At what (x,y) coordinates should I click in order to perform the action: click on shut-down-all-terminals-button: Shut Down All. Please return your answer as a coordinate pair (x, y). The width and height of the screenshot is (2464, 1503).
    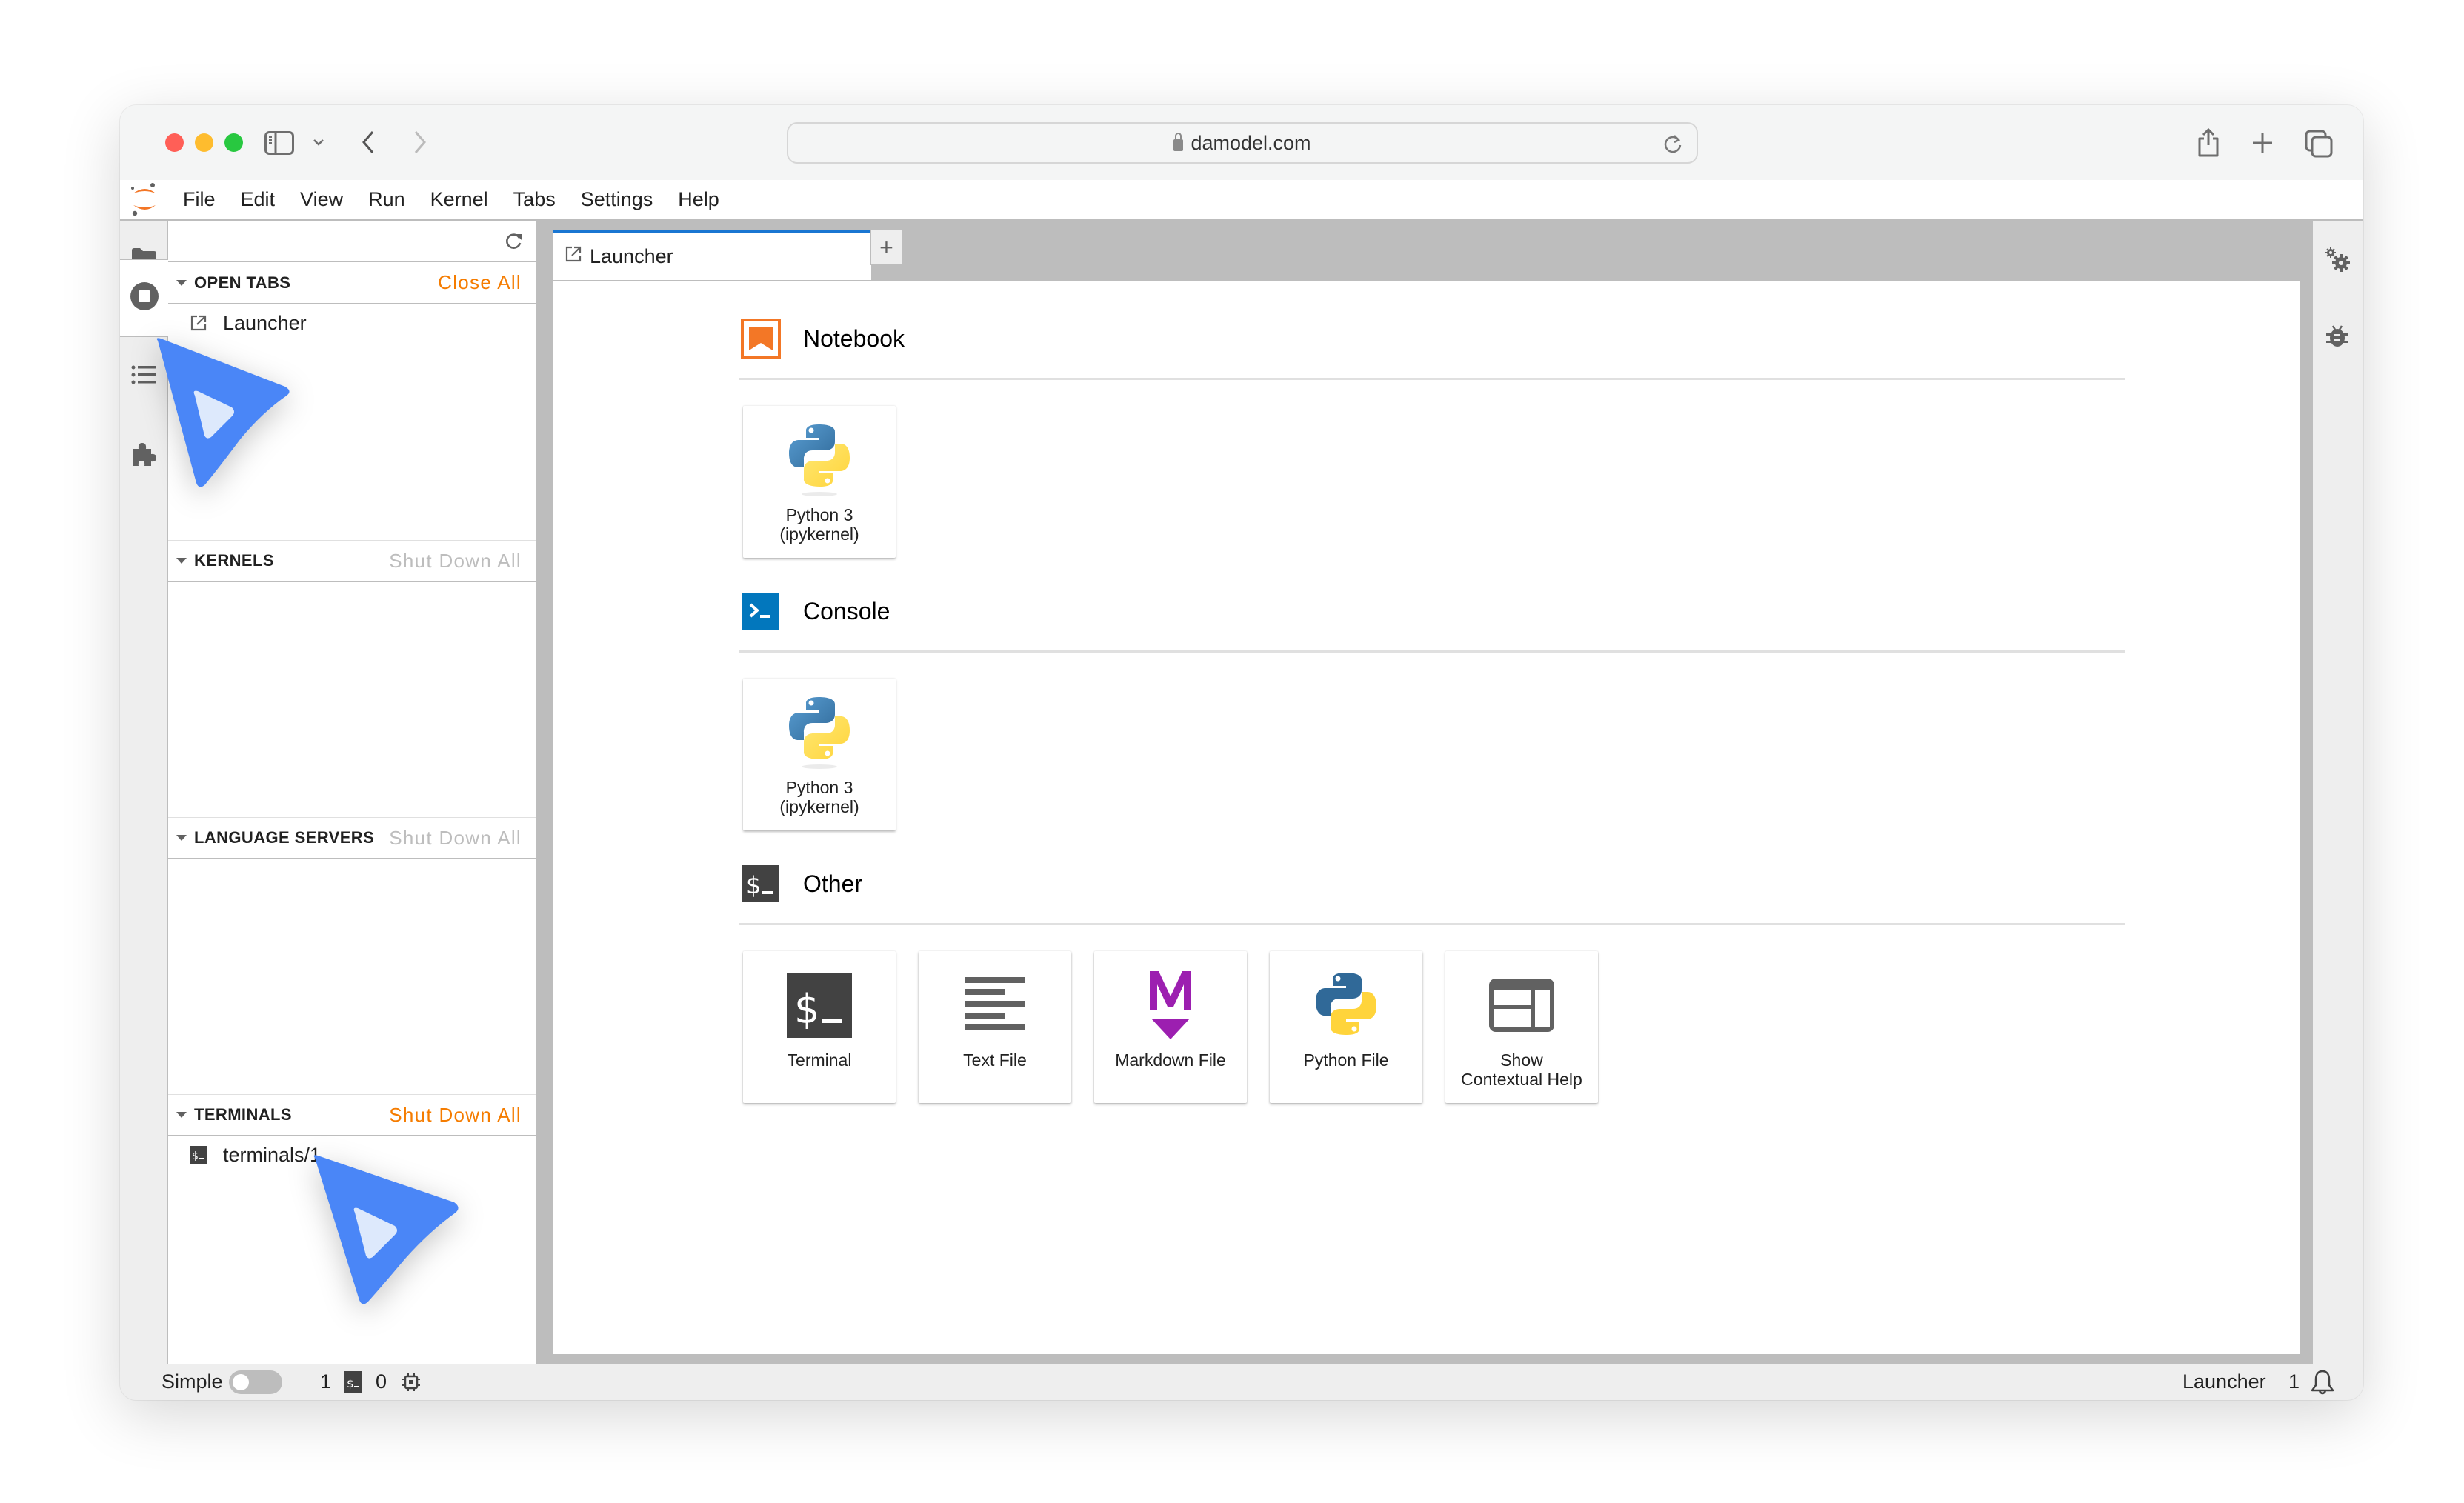
    Looking at the image, I should click on (456, 1115).